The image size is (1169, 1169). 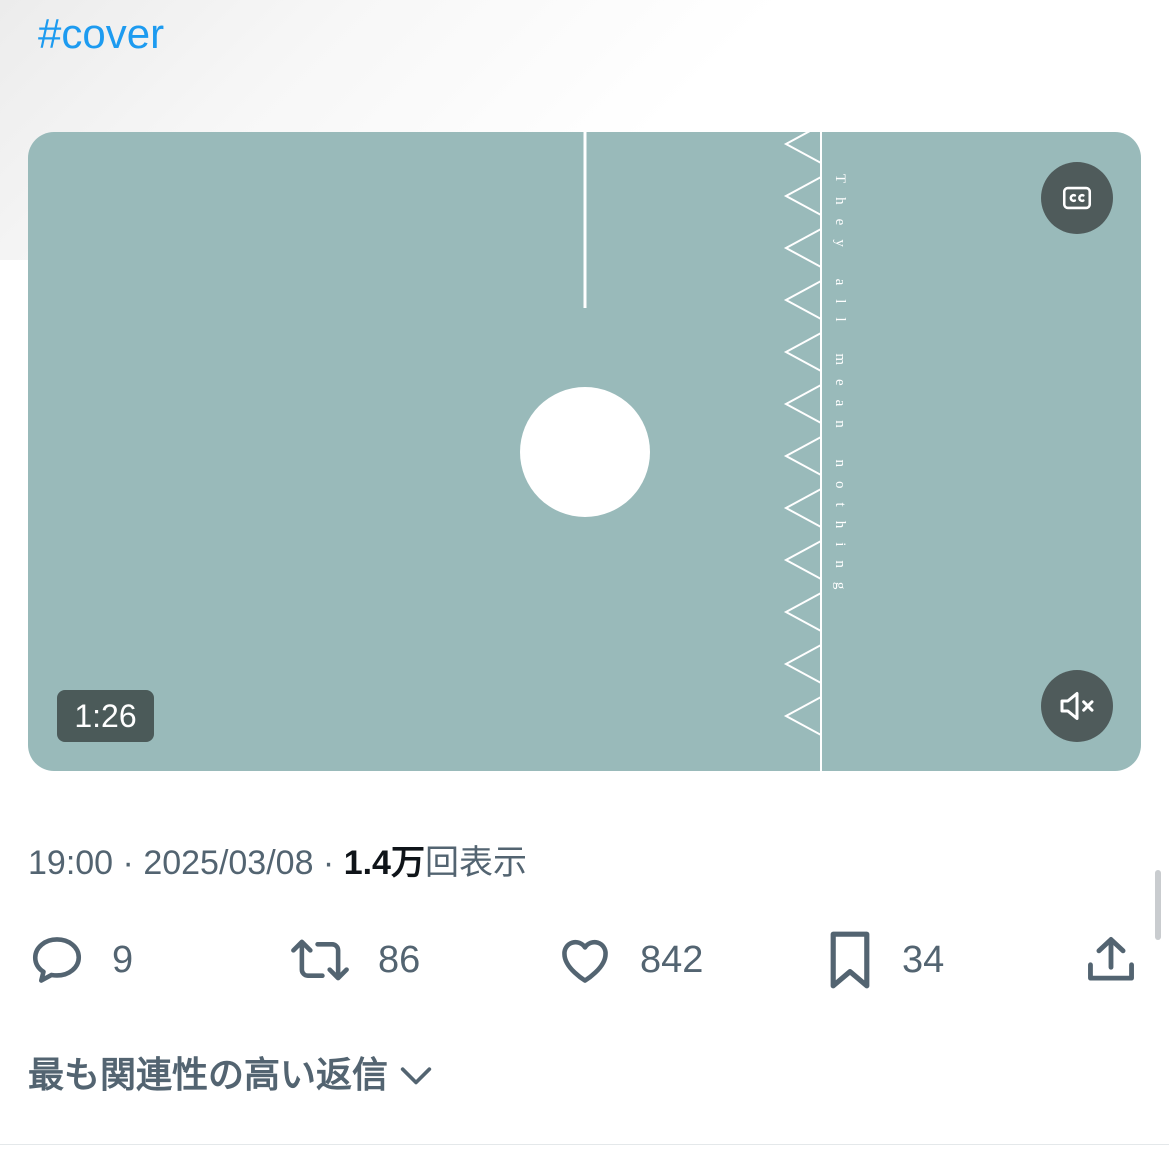 I want to click on like-button: 842, so click(x=629, y=960).